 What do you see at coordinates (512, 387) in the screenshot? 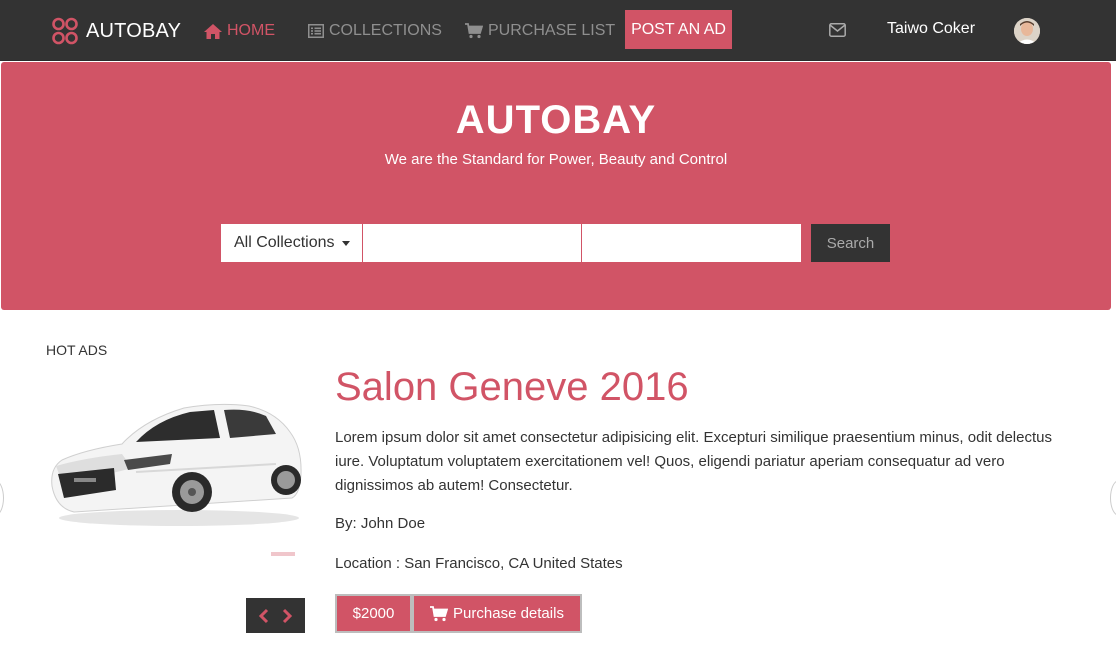
I see `ad-title: Salon Geneve 2016` at bounding box center [512, 387].